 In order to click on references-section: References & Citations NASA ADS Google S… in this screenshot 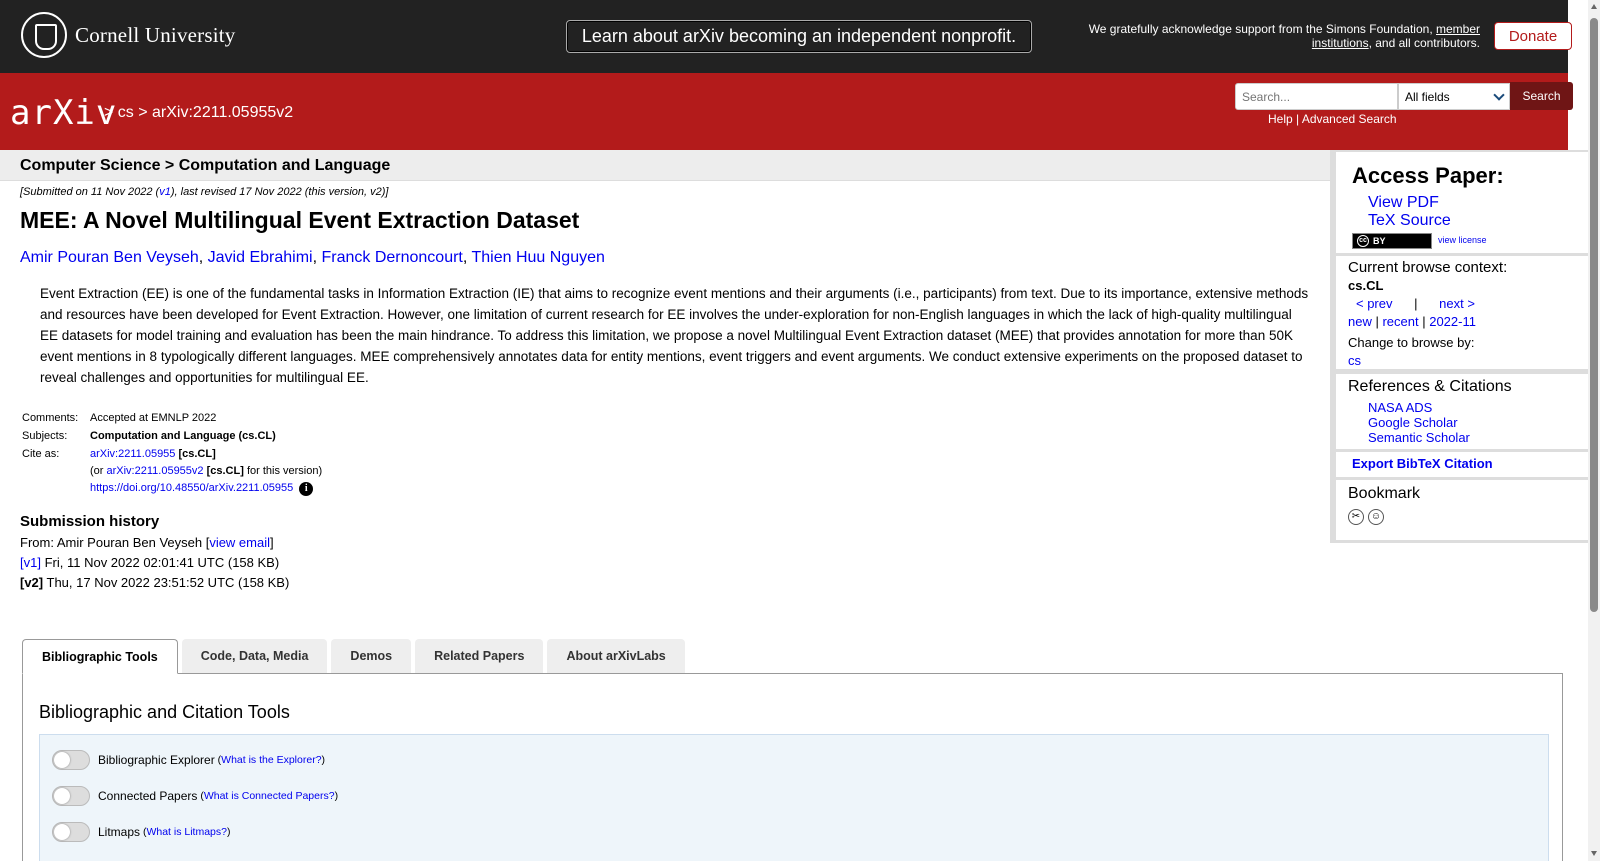, I will do `click(1462, 411)`.